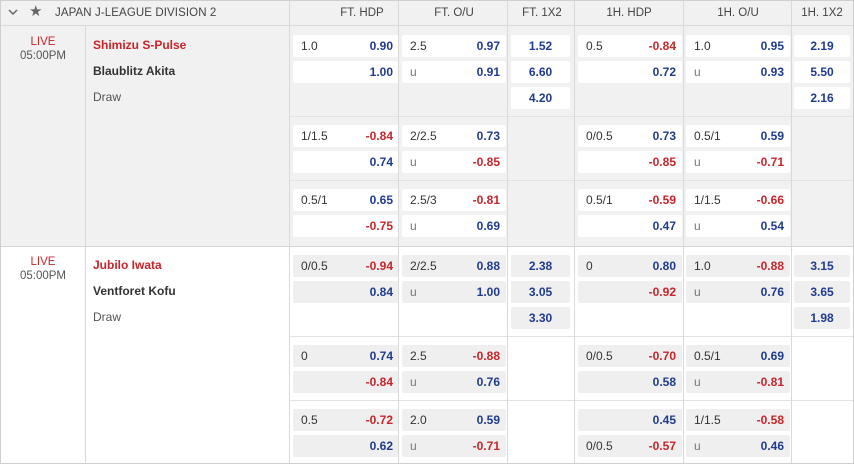  What do you see at coordinates (822, 46) in the screenshot?
I see `h1-1x2-cell: 2.19` at bounding box center [822, 46].